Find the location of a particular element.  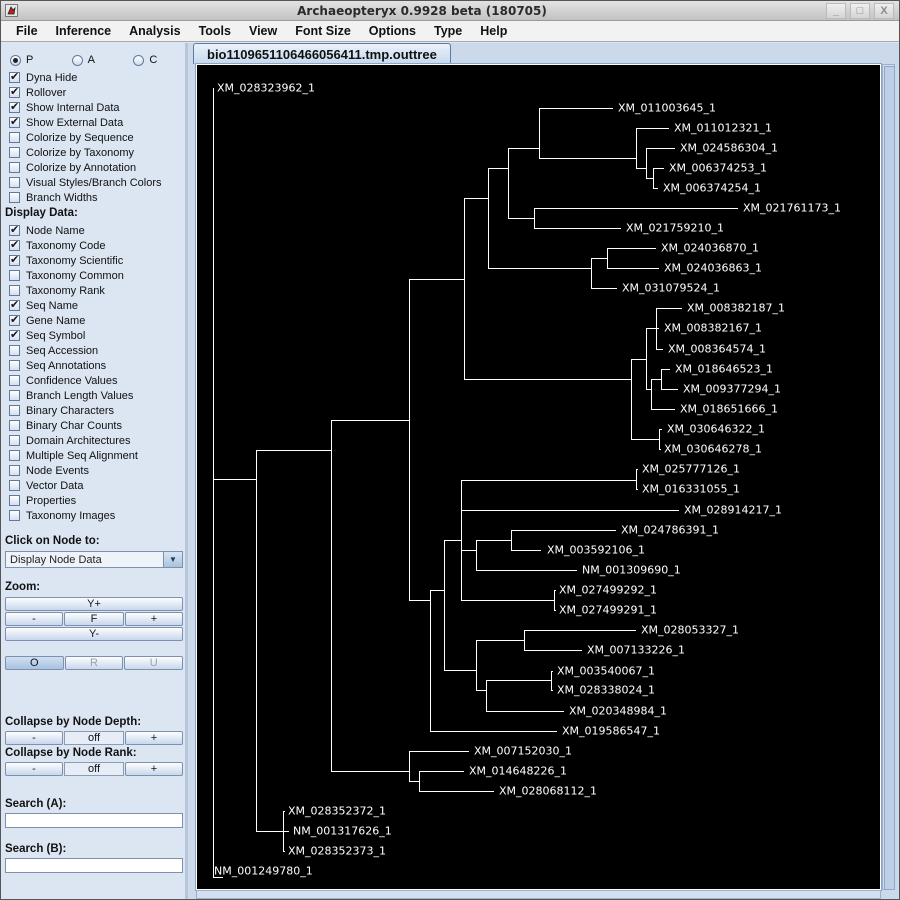

order-button-o: O is located at coordinates (34, 663).